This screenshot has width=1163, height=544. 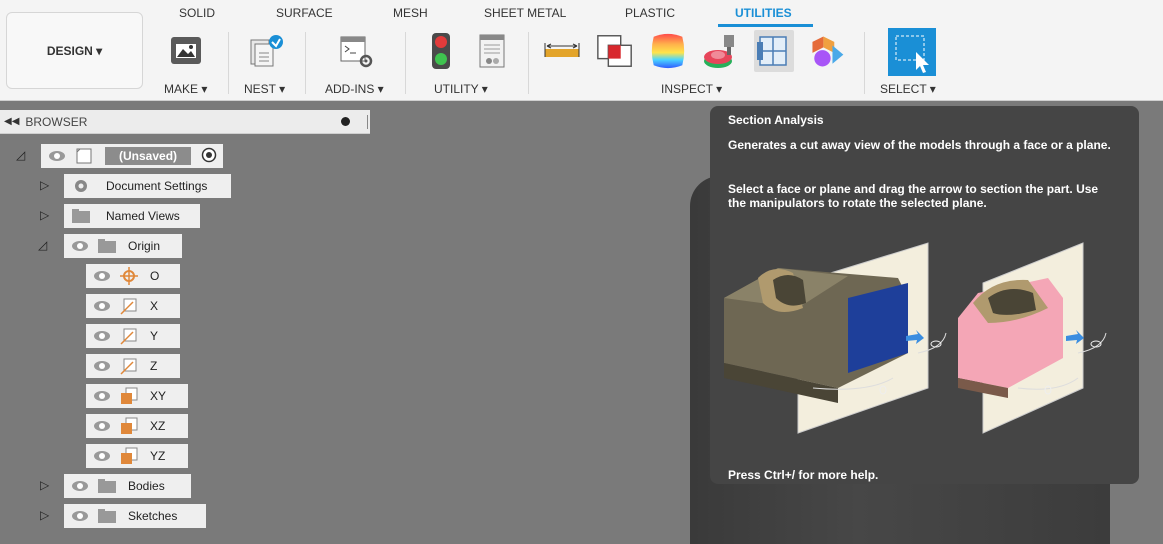 What do you see at coordinates (123, 246) in the screenshot?
I see `tree-item-origin: Origin` at bounding box center [123, 246].